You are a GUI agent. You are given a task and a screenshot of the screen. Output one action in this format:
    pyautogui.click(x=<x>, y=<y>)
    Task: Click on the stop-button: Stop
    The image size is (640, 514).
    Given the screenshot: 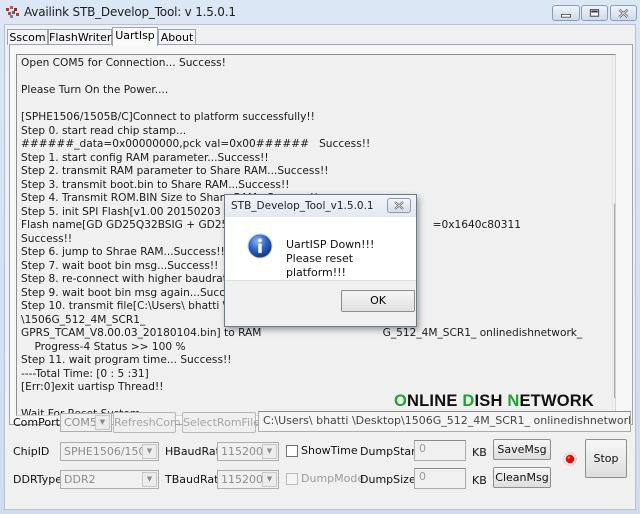 What is the action you would take?
    pyautogui.click(x=606, y=458)
    